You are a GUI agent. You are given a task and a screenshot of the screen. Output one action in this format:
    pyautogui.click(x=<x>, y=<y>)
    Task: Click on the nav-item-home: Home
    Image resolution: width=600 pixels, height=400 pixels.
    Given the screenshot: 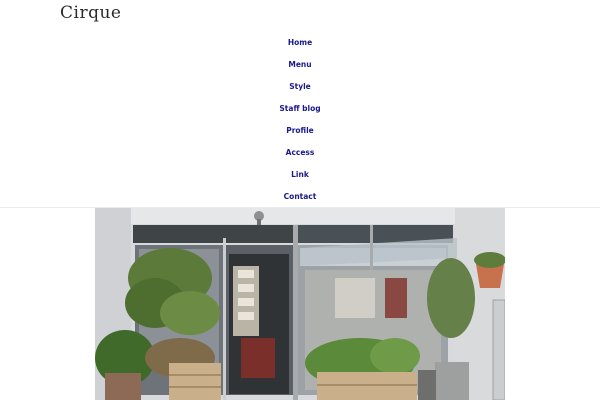 What is the action you would take?
    pyautogui.click(x=300, y=42)
    